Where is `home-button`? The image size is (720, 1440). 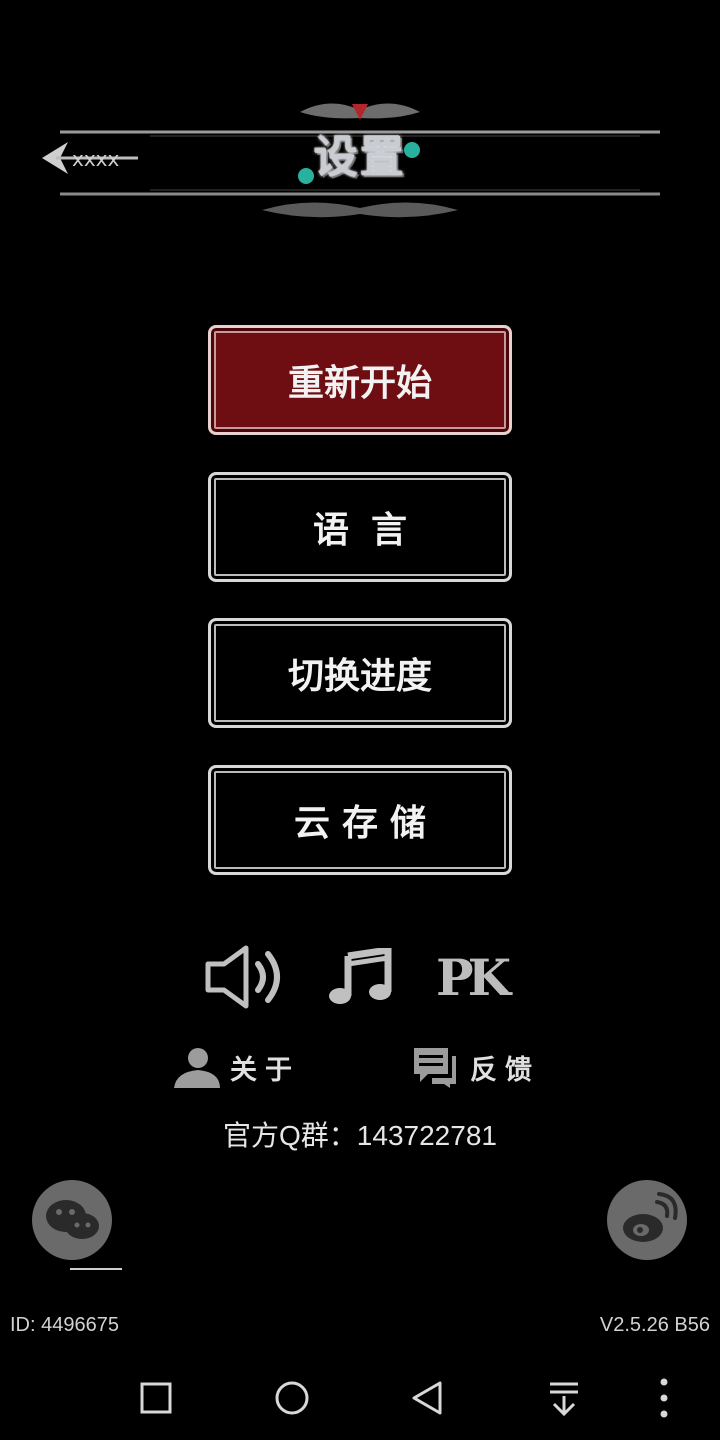
home-button is located at coordinates (292, 1398).